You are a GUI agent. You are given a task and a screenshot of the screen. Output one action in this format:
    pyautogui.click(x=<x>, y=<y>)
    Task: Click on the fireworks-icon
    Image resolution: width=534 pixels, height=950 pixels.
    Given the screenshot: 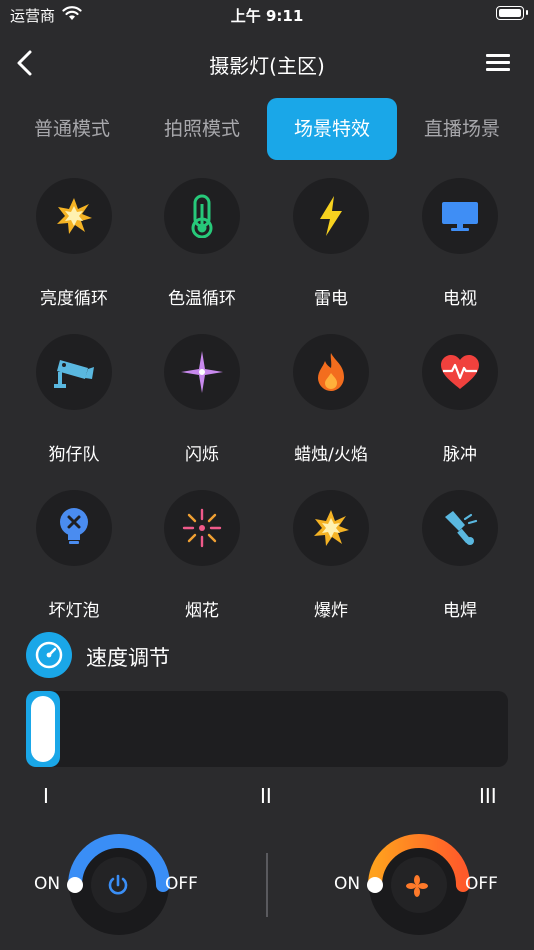 What is the action you would take?
    pyautogui.click(x=202, y=528)
    